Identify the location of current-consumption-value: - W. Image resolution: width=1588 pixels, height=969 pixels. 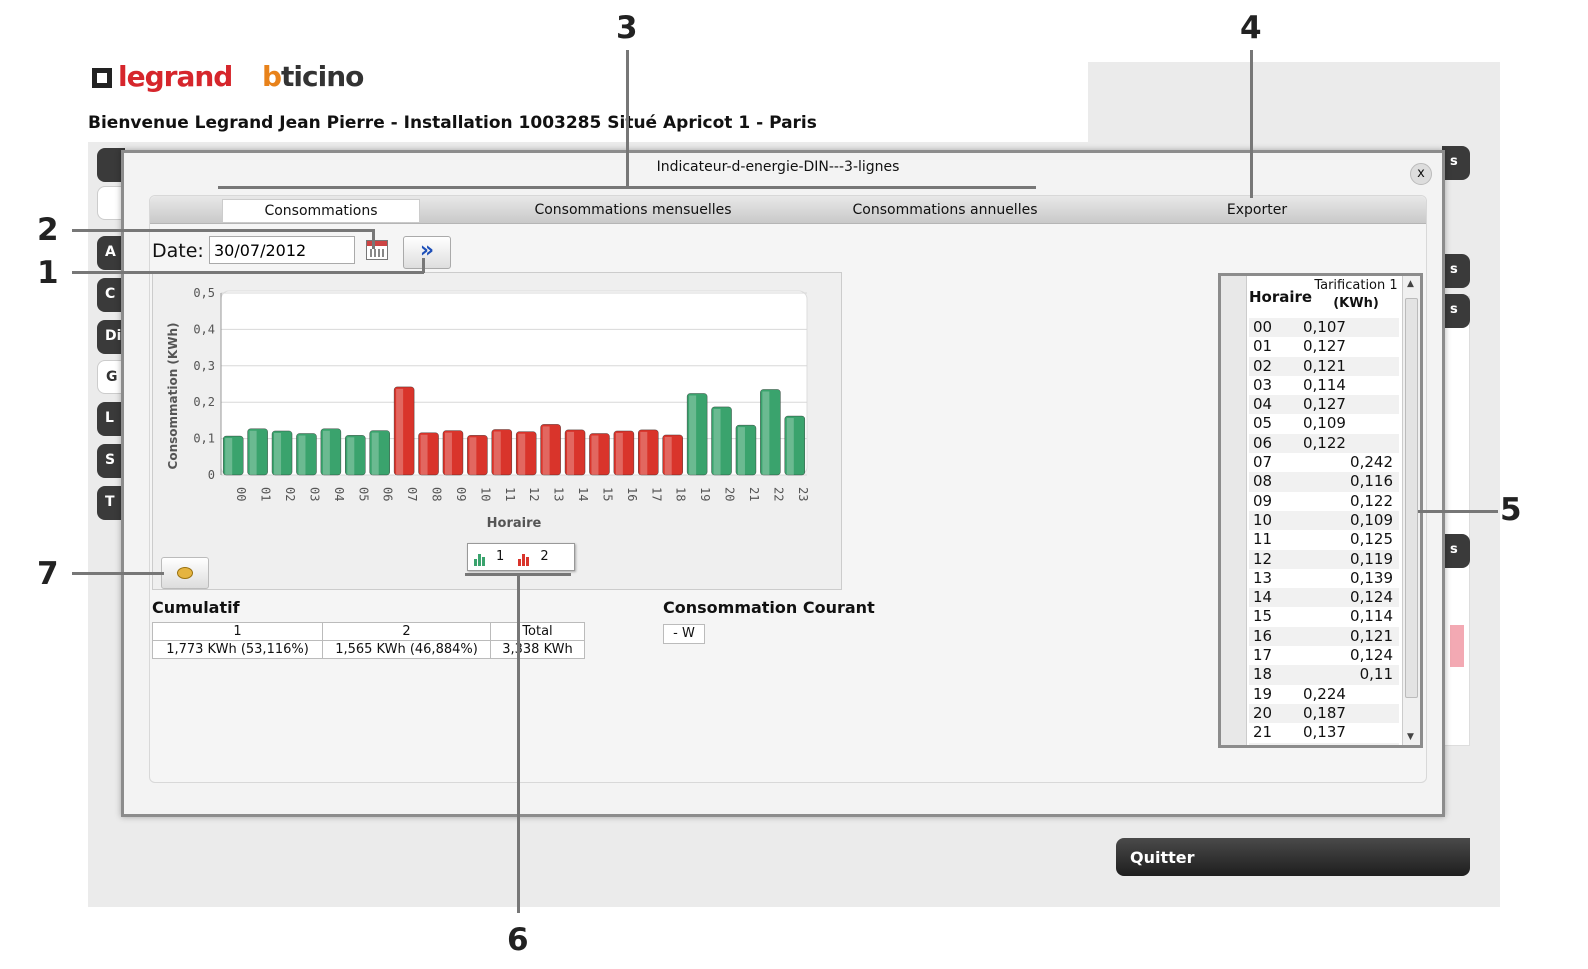
(684, 634).